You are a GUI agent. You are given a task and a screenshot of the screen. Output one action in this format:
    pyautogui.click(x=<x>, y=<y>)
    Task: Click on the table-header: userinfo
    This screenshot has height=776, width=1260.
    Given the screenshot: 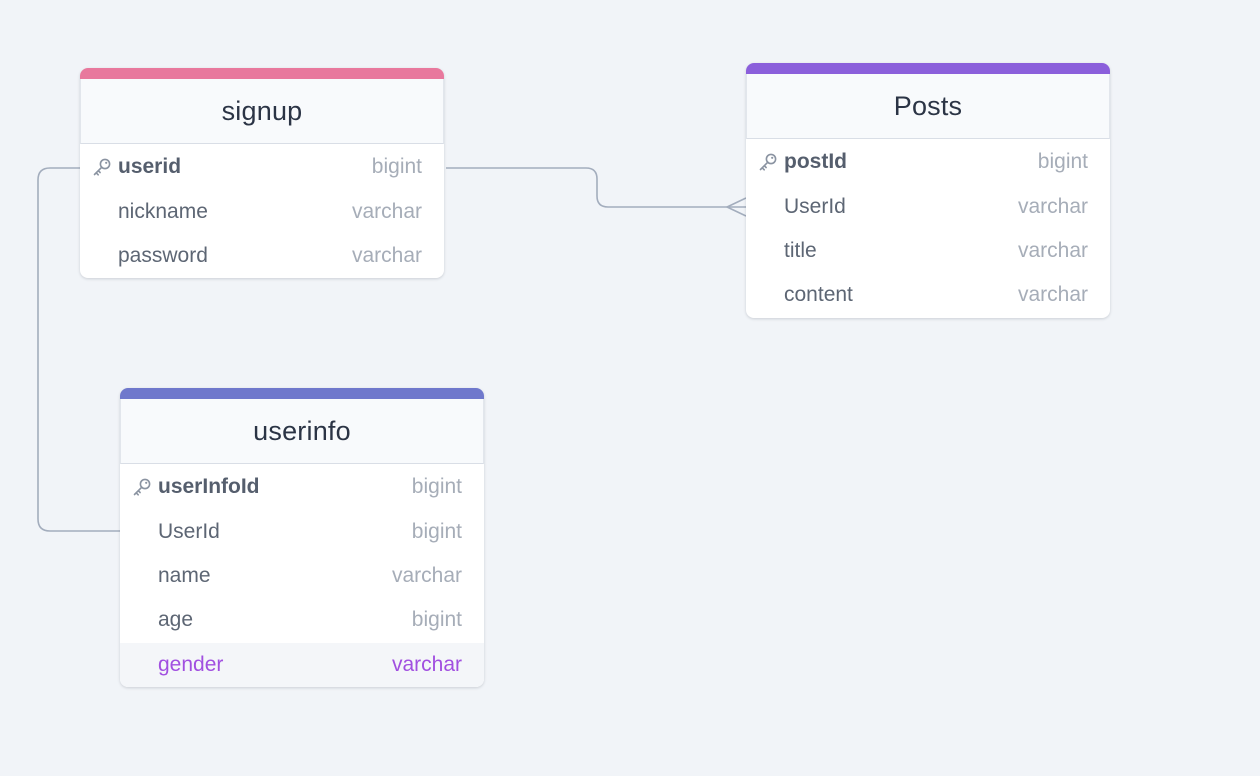 What is the action you would take?
    pyautogui.click(x=302, y=431)
    